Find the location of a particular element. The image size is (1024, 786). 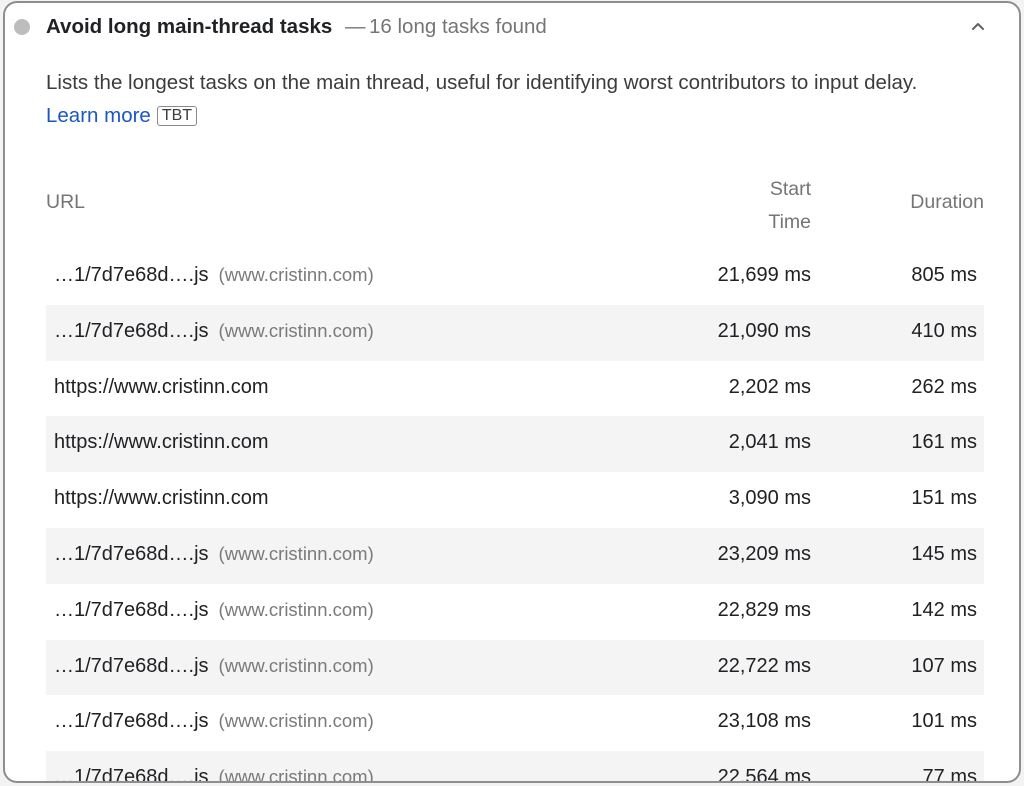

table-row: https://www.cristinn.com 2,041 ms 161 ms is located at coordinates (515, 444).